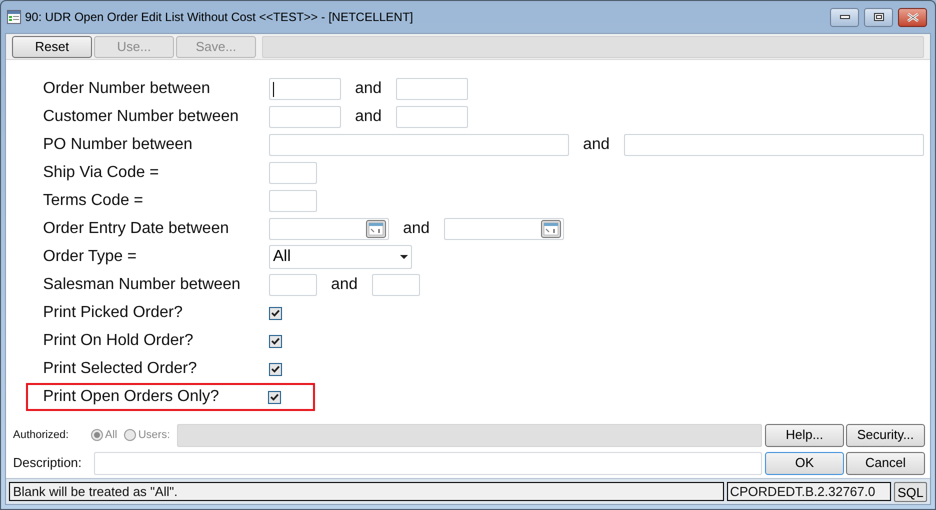  Describe the element at coordinates (804, 463) in the screenshot. I see `dialog-button: OK` at that location.